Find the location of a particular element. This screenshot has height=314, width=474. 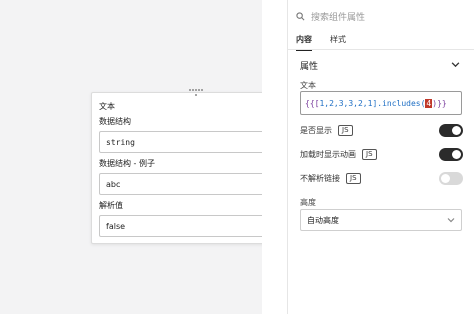

loading-animation-toggle is located at coordinates (451, 154).